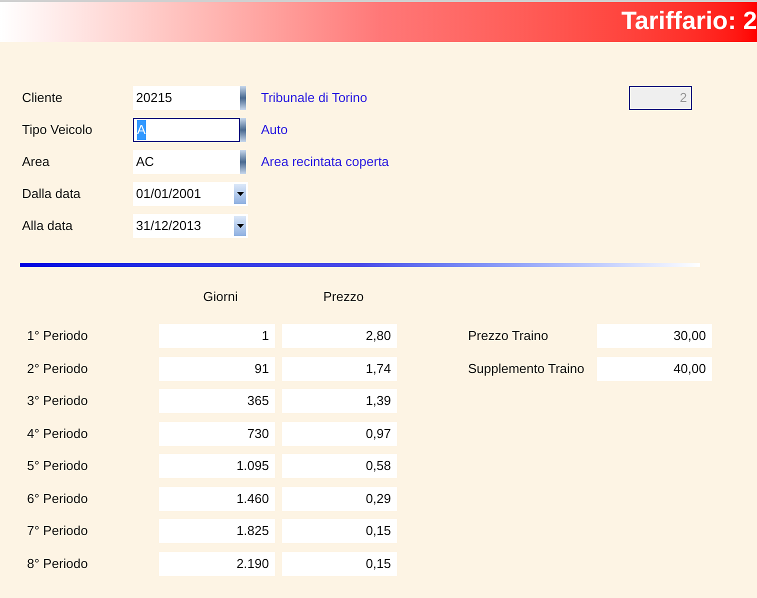 This screenshot has width=757, height=598. Describe the element at coordinates (217, 466) in the screenshot. I see `days-field: 1.095` at that location.